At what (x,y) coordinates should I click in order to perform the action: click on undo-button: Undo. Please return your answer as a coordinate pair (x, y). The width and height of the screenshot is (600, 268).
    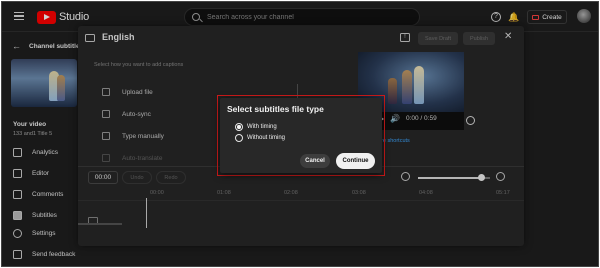
    Looking at the image, I should click on (137, 177).